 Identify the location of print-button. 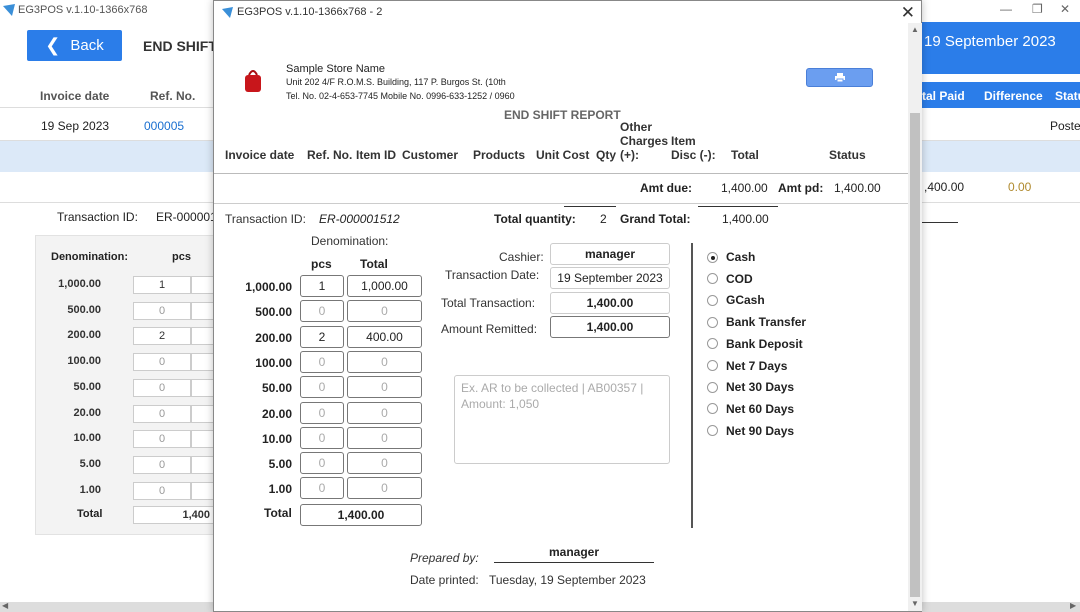
(839, 77).